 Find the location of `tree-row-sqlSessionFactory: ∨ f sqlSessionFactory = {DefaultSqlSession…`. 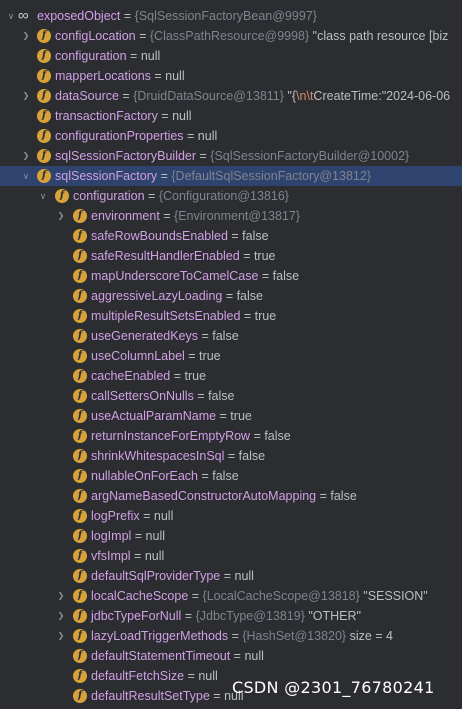

tree-row-sqlSessionFactory: ∨ f sqlSessionFactory = {DefaultSqlSession… is located at coordinates (231, 176).